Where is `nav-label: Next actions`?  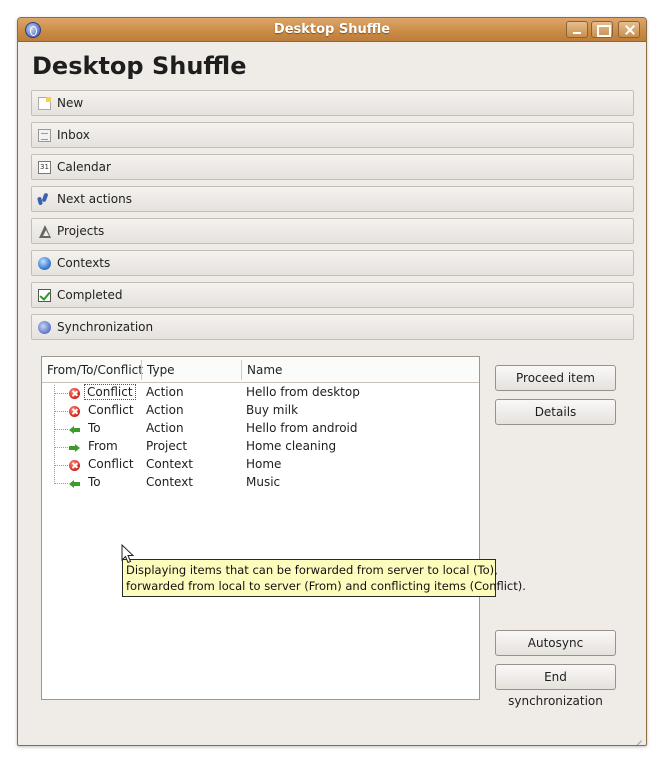
nav-label: Next actions is located at coordinates (94, 199).